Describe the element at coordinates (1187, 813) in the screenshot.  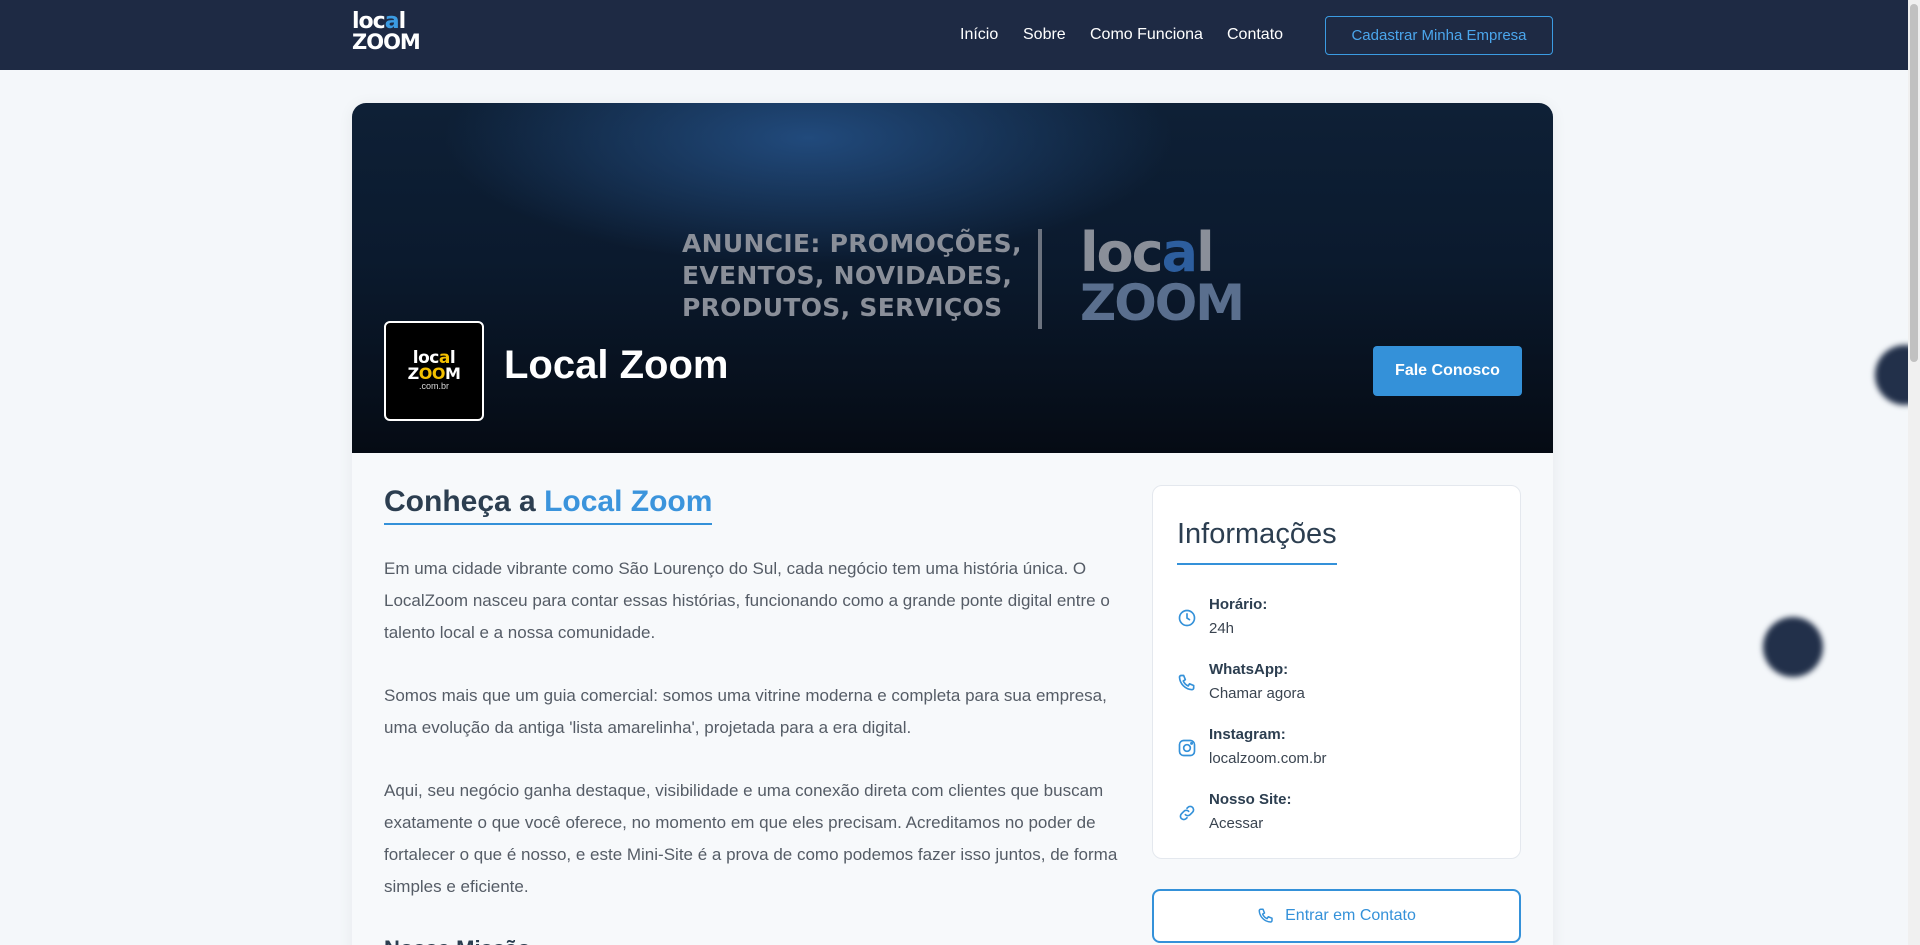
I see `link-icon` at that location.